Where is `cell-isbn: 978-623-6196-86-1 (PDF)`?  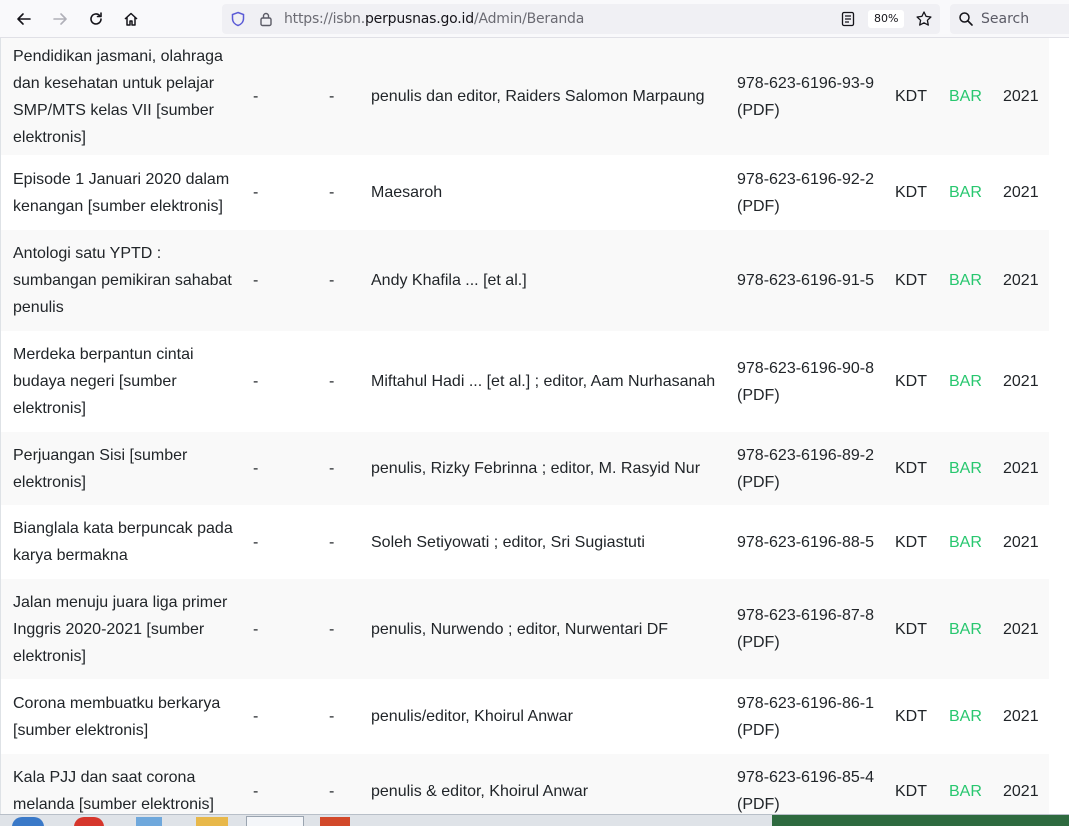 cell-isbn: 978-623-6196-86-1 (PDF) is located at coordinates (805, 716).